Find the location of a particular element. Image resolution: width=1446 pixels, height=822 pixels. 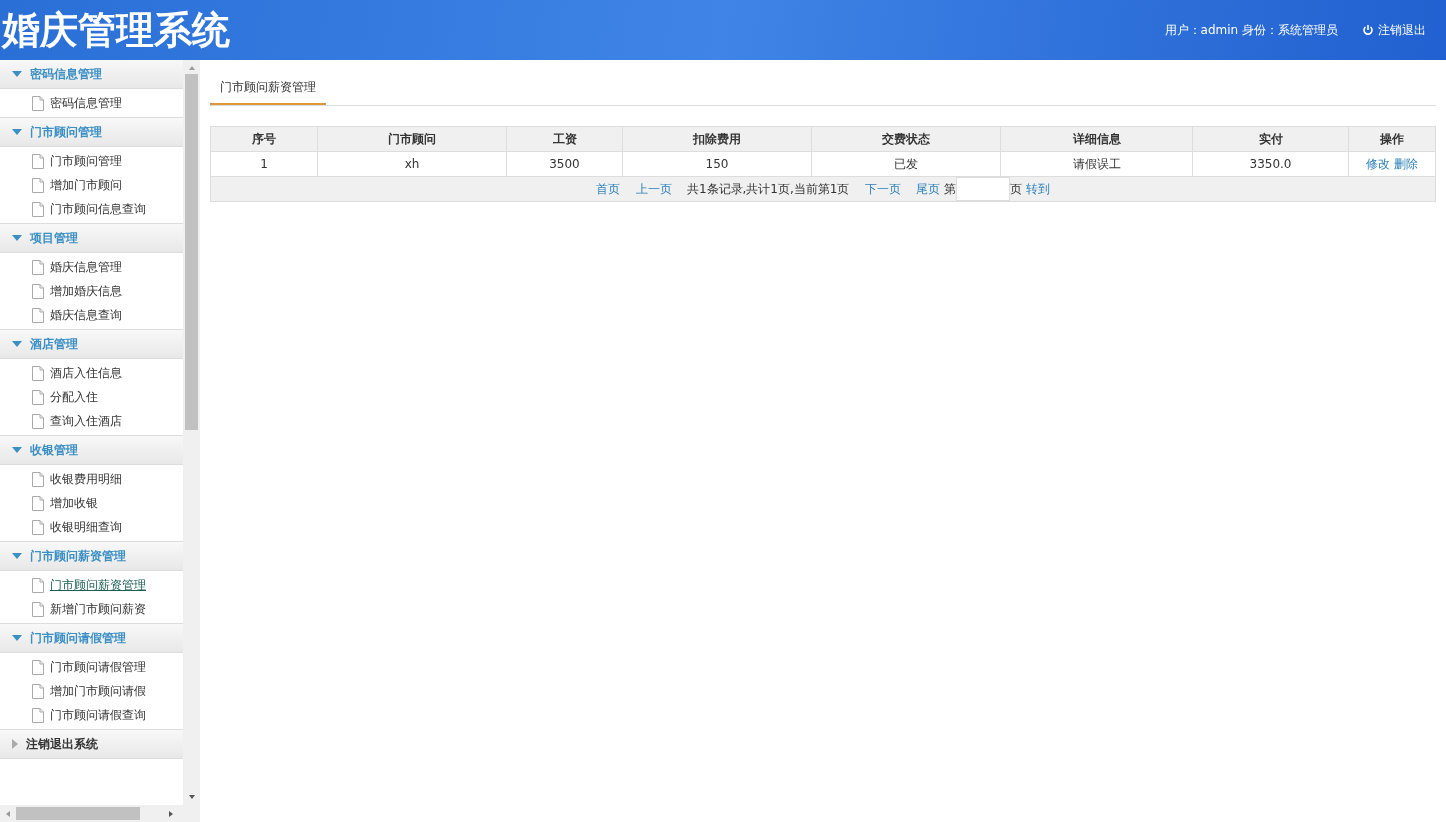

previous-page-link: 上一页 is located at coordinates (653, 188).